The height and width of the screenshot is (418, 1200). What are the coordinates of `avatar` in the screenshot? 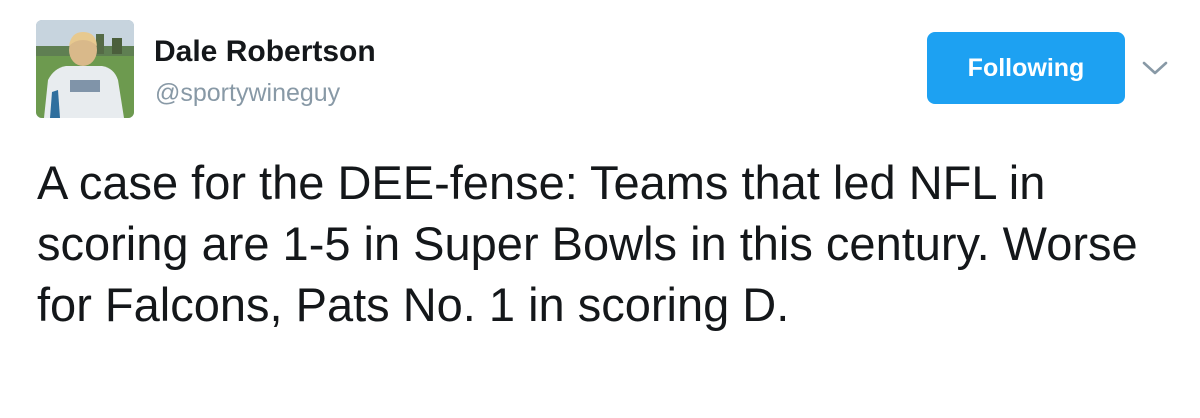 It's located at (85, 69).